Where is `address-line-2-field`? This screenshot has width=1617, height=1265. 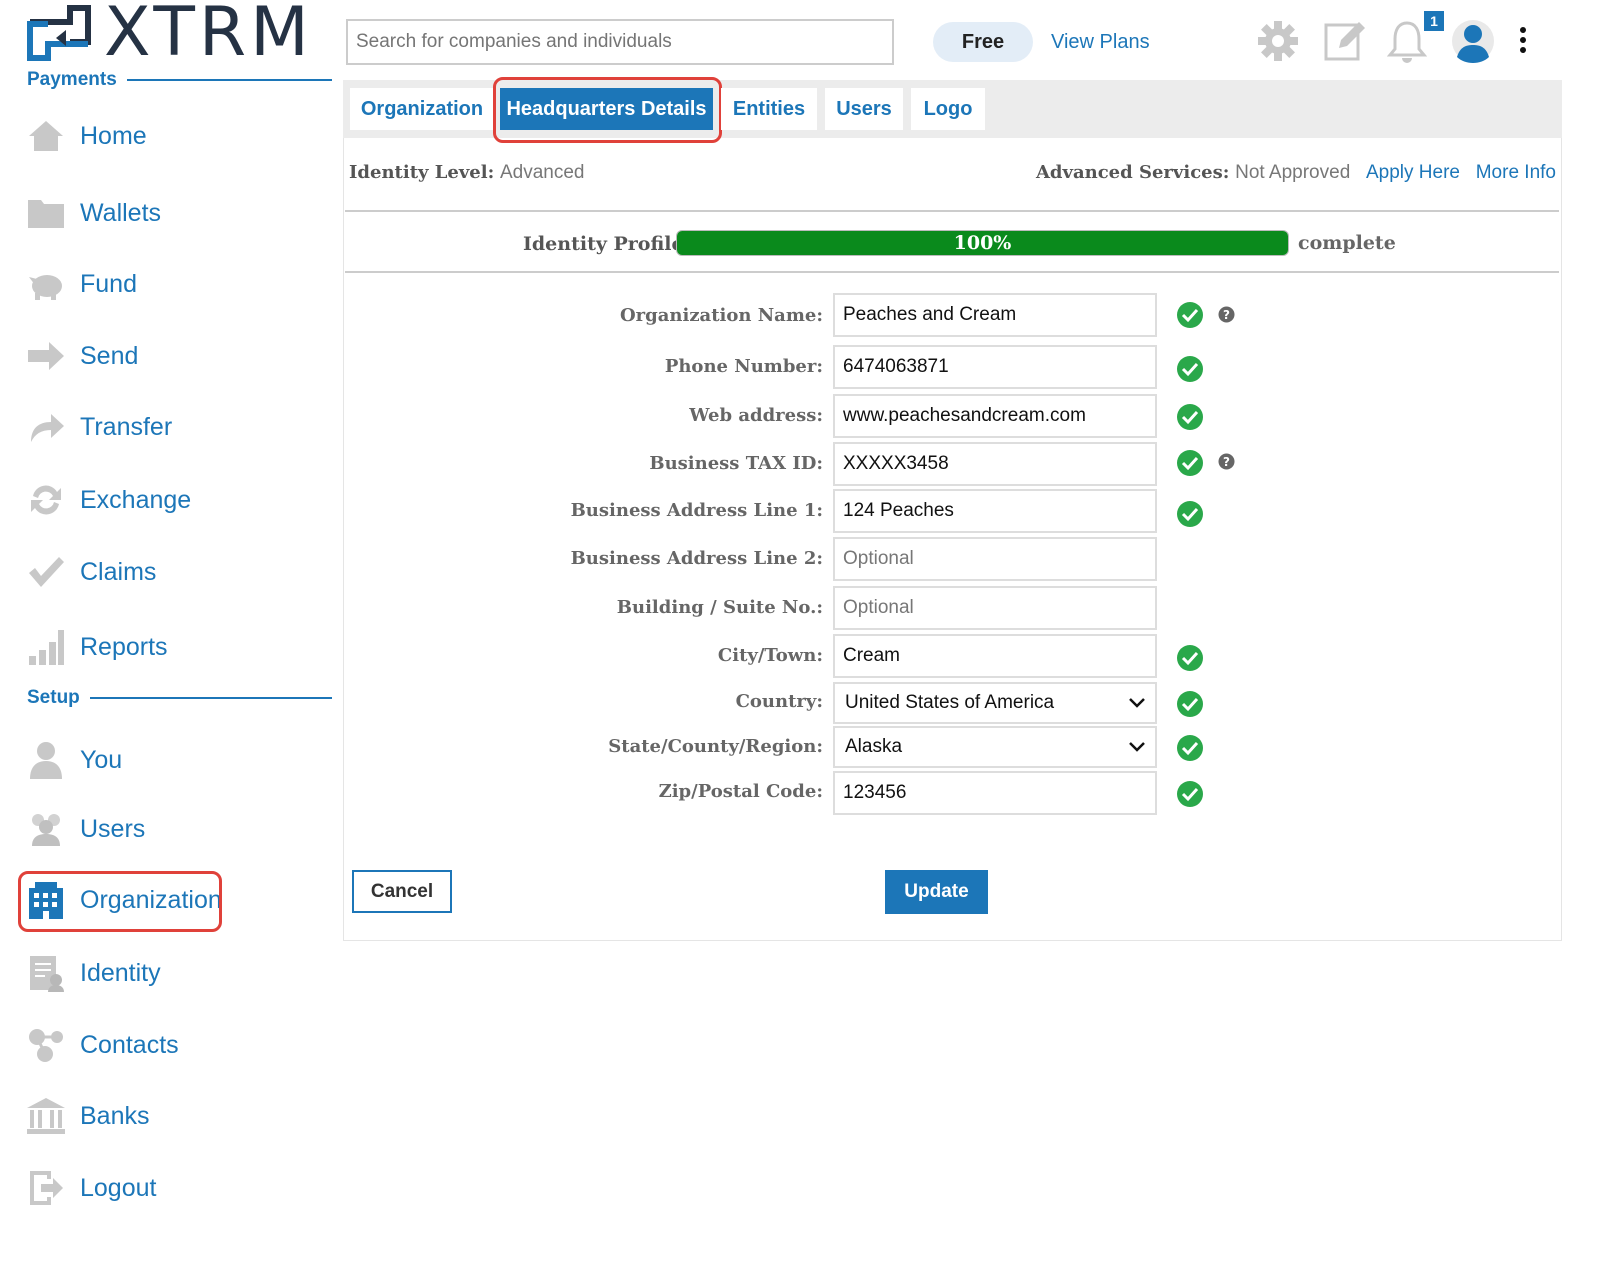
address-line-2-field is located at coordinates (995, 559).